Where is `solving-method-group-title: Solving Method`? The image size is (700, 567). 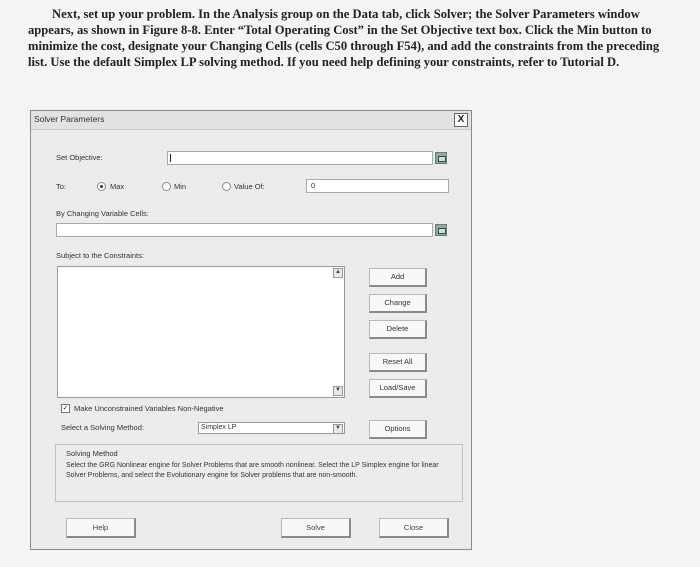 solving-method-group-title: Solving Method is located at coordinates (92, 453).